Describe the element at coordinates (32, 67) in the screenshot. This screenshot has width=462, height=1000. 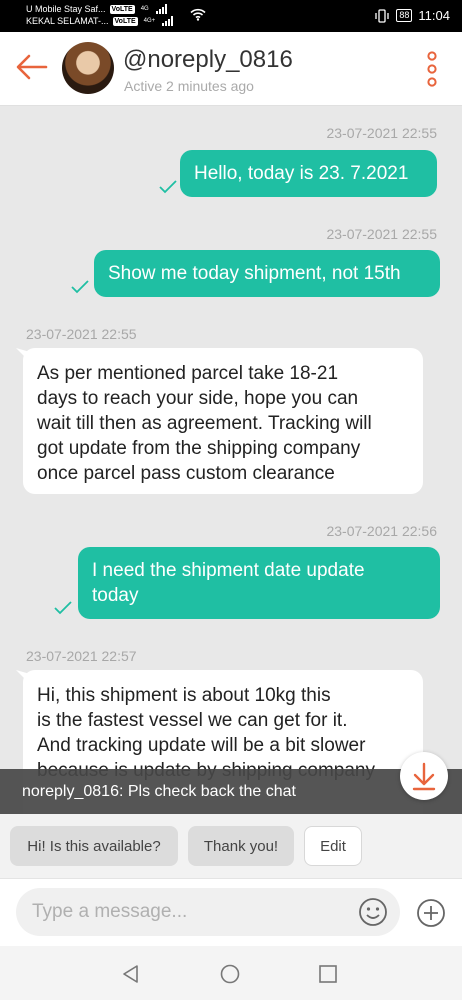
I see `back-arrow-icon` at that location.